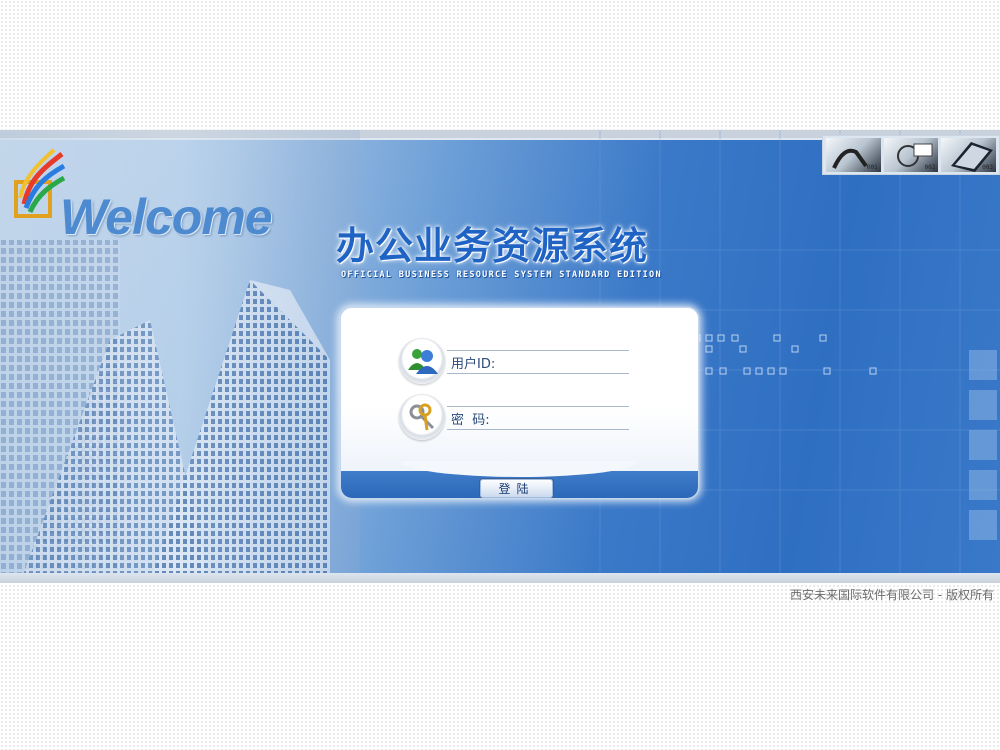  What do you see at coordinates (470, 420) in the screenshot?
I see `password-label: 密 码:` at bounding box center [470, 420].